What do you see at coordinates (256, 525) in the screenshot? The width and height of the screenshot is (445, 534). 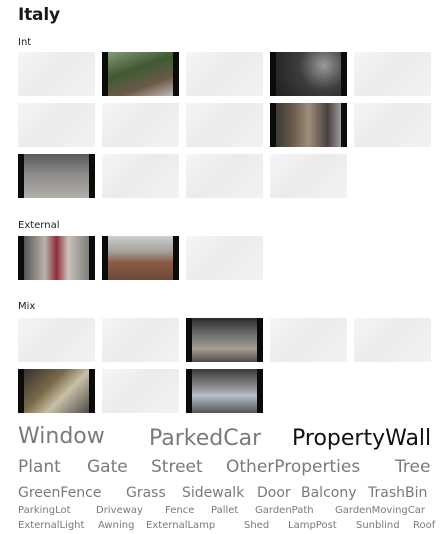 I see `tag-shed: Shed` at bounding box center [256, 525].